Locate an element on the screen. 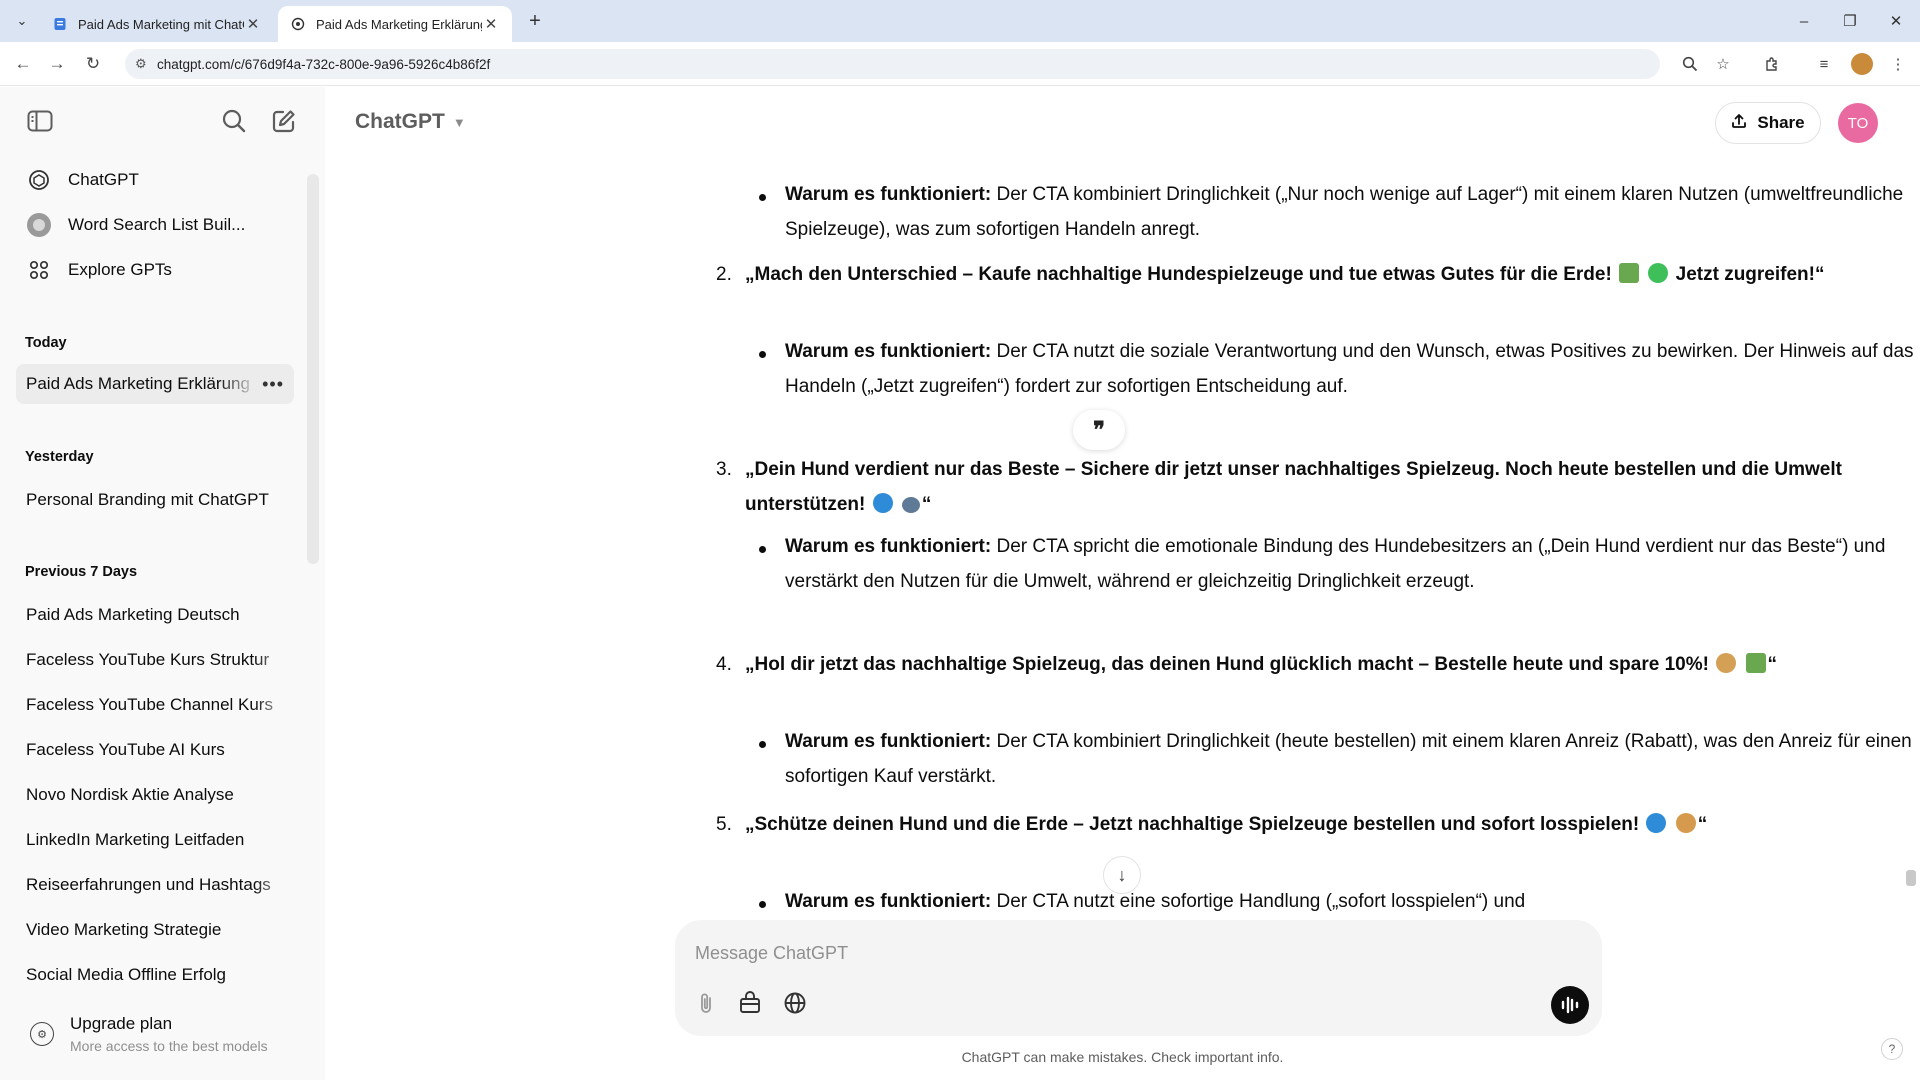  zoom-icon is located at coordinates (1690, 64).